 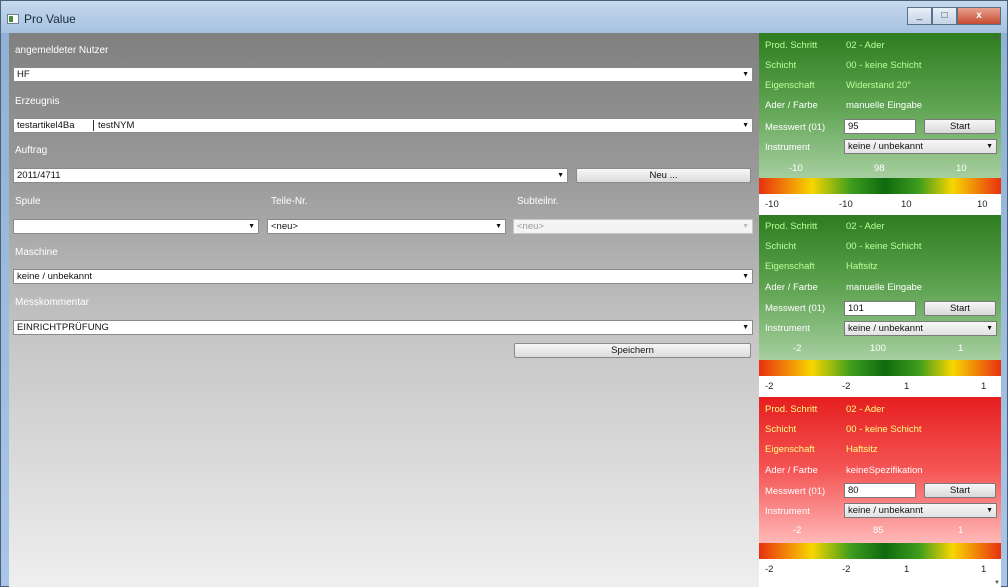 I want to click on order-label: Auftrag, so click(x=31, y=150).